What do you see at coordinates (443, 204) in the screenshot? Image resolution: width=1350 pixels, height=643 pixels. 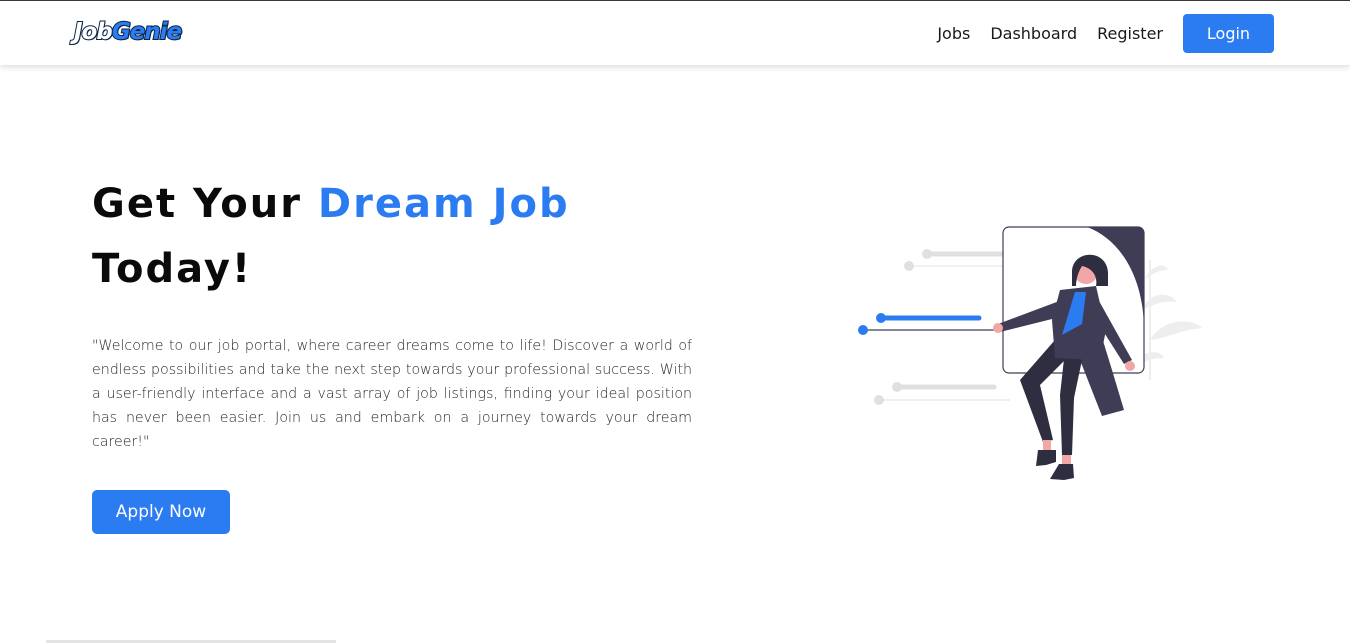 I see `hero-title-accent: Dream Job` at bounding box center [443, 204].